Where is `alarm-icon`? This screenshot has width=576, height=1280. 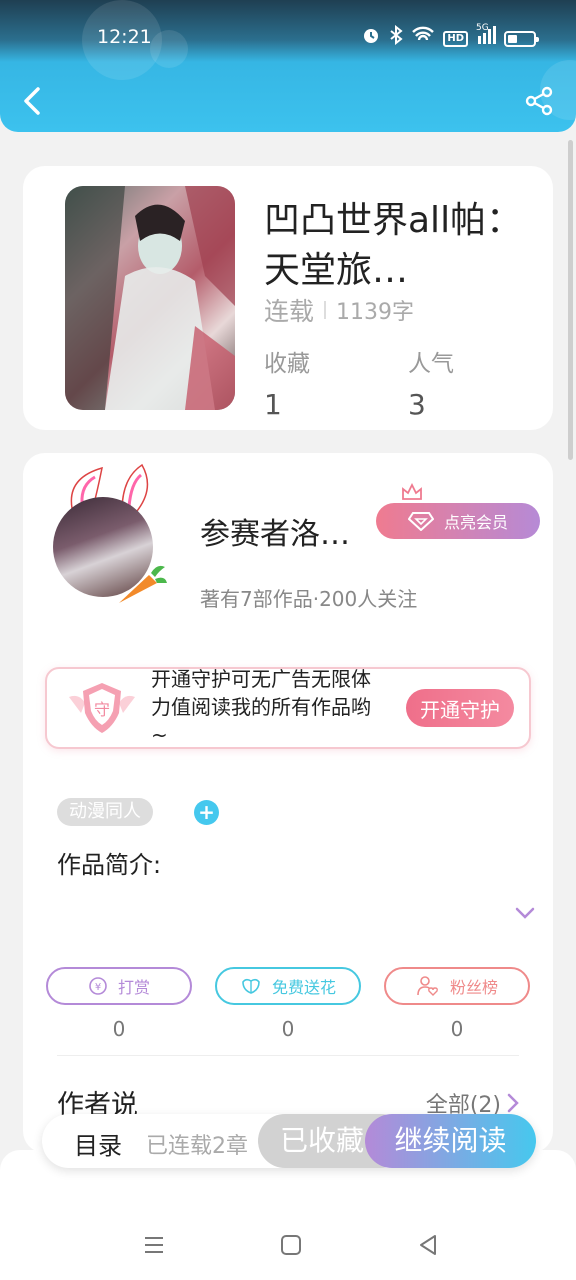
alarm-icon is located at coordinates (371, 38).